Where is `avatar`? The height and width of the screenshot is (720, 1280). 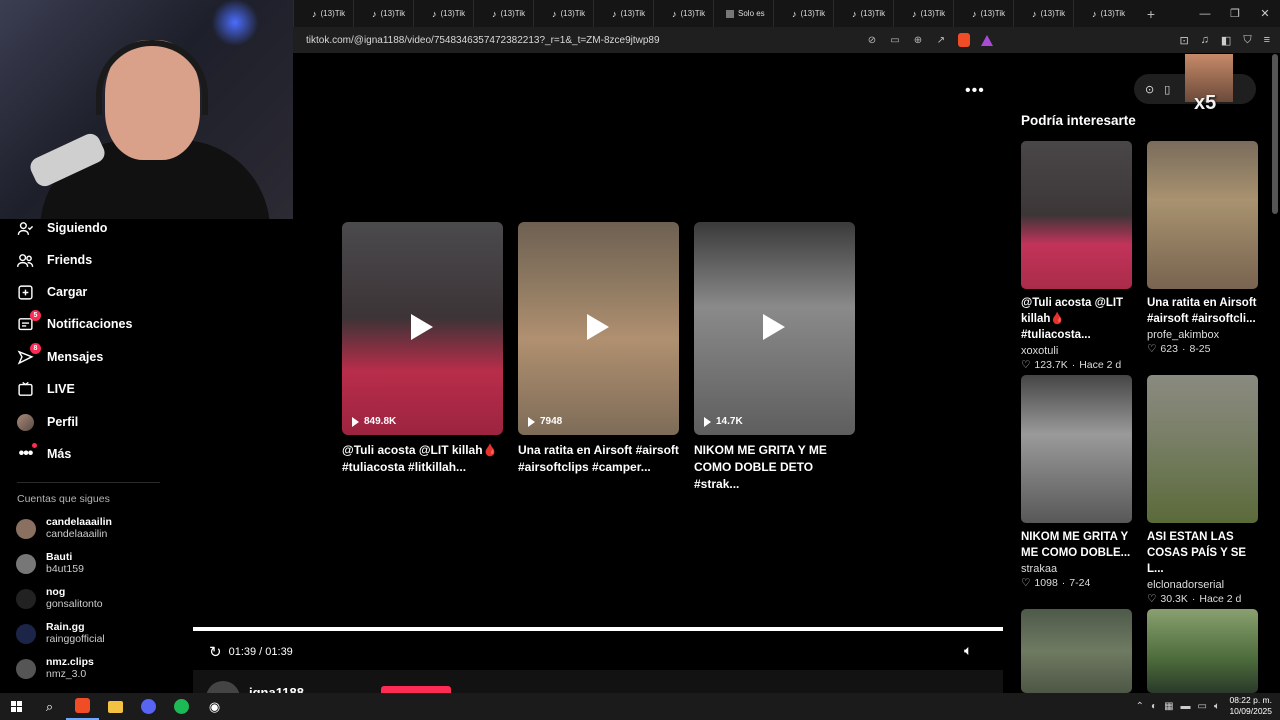
avatar is located at coordinates (26, 598).